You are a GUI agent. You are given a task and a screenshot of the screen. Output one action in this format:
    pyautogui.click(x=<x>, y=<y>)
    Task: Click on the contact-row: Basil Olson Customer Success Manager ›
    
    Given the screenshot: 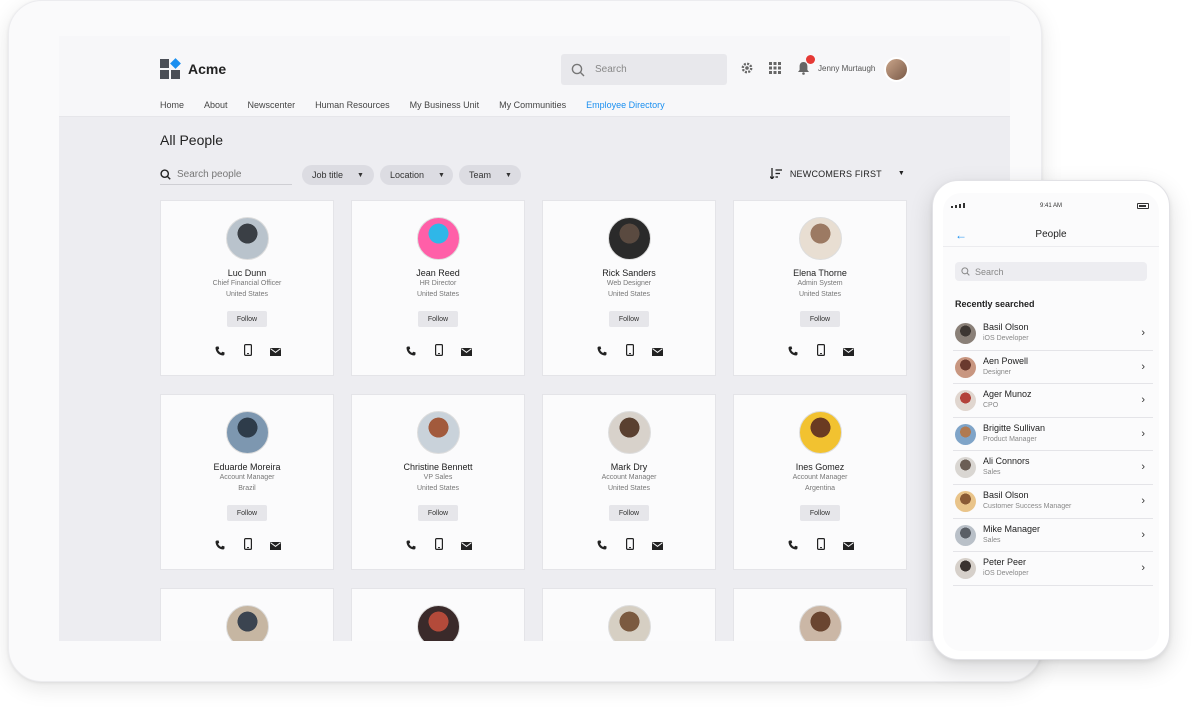 What is the action you would take?
    pyautogui.click(x=1053, y=502)
    